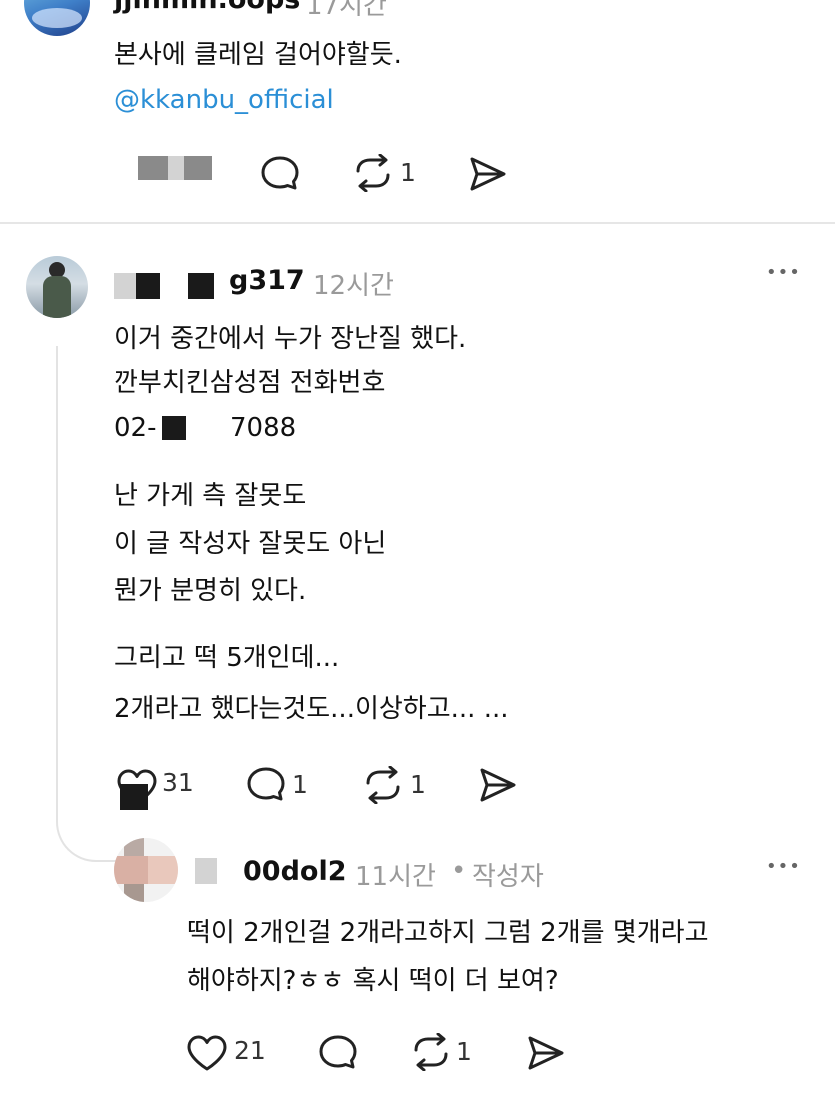 The height and width of the screenshot is (1105, 835). What do you see at coordinates (267, 280) in the screenshot?
I see `post-username: g317` at bounding box center [267, 280].